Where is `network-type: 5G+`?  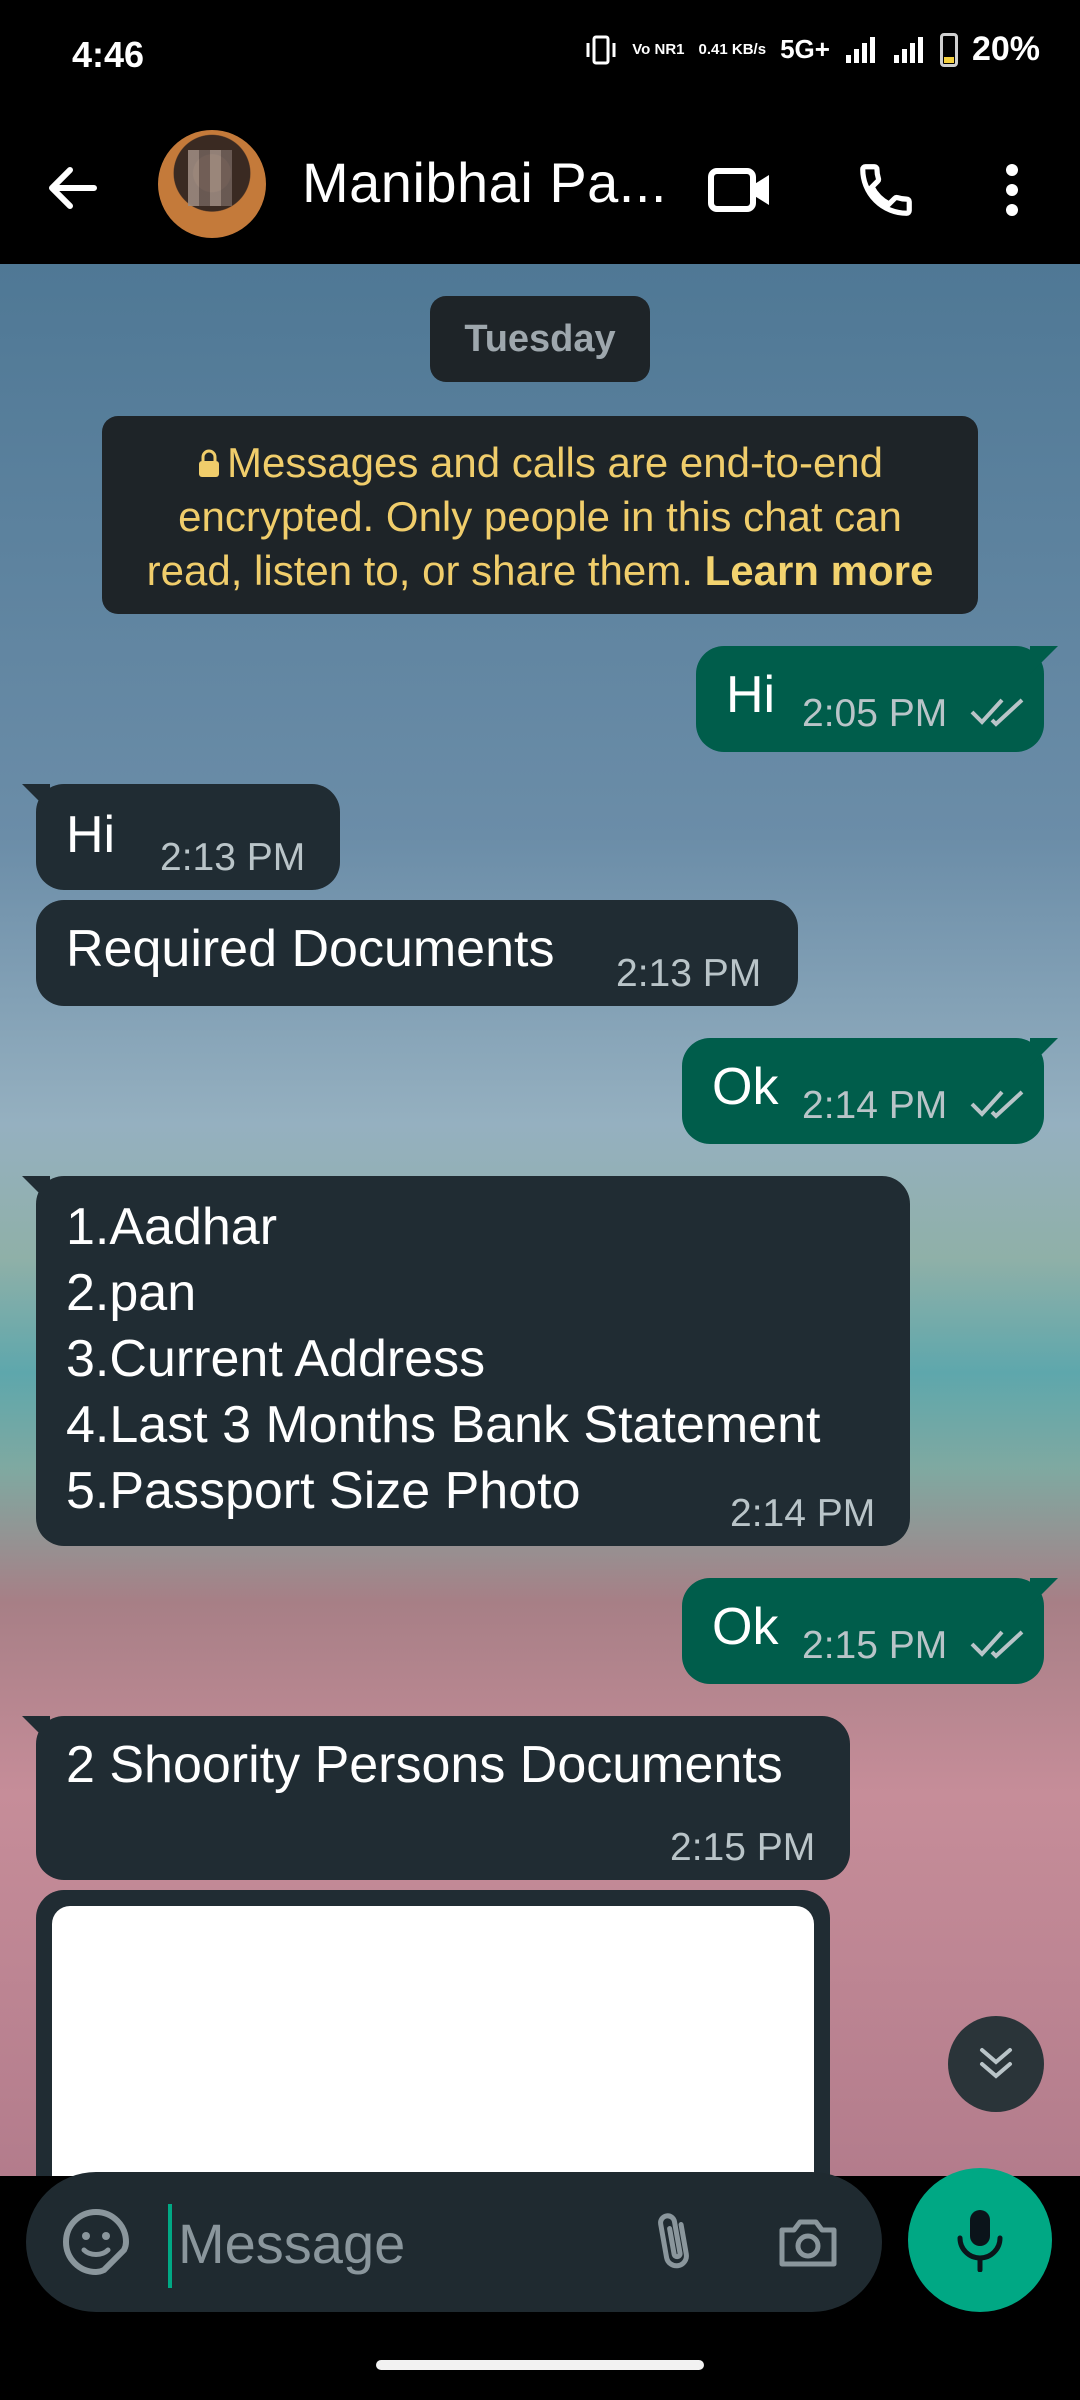
network-type: 5G+ is located at coordinates (805, 49).